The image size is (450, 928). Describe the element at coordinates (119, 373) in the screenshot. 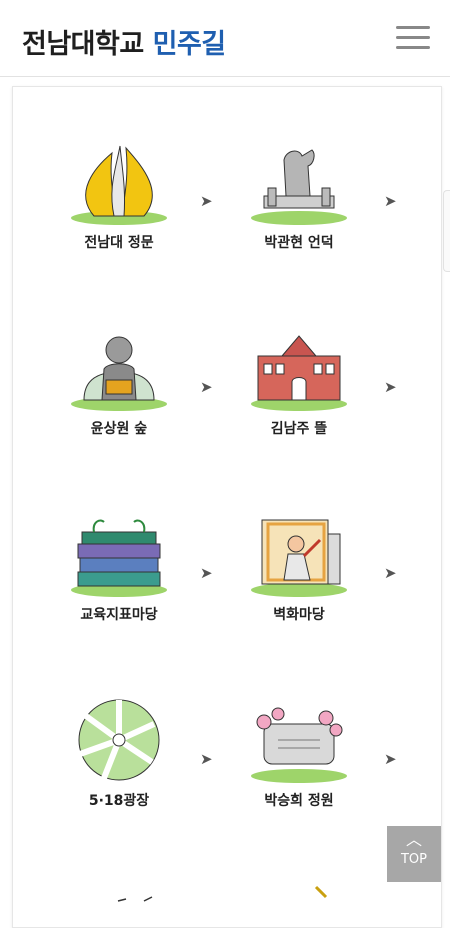

I see `bust-statue-icon` at that location.